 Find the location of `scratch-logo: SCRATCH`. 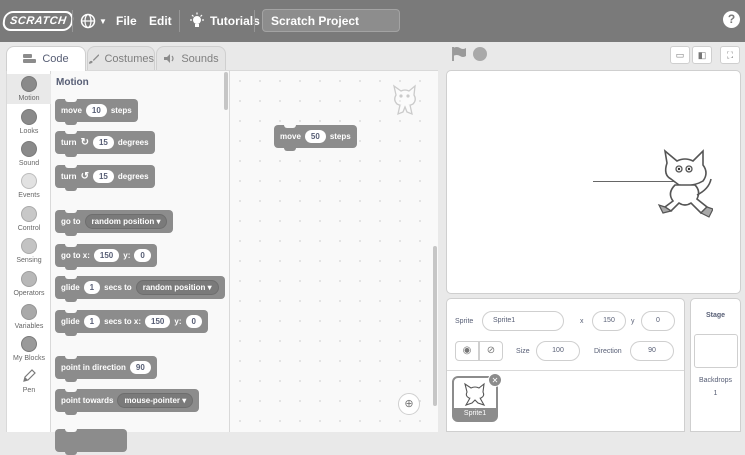

scratch-logo: SCRATCH is located at coordinates (38, 21).